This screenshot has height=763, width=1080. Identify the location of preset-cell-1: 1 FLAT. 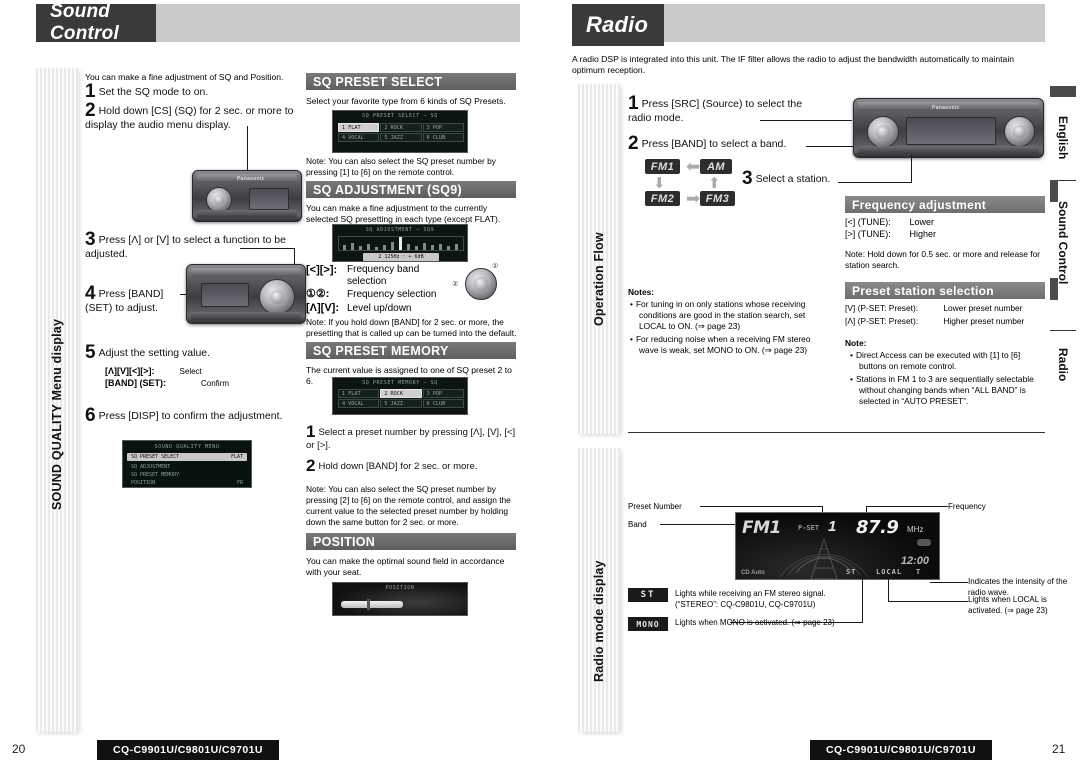
(359, 127).